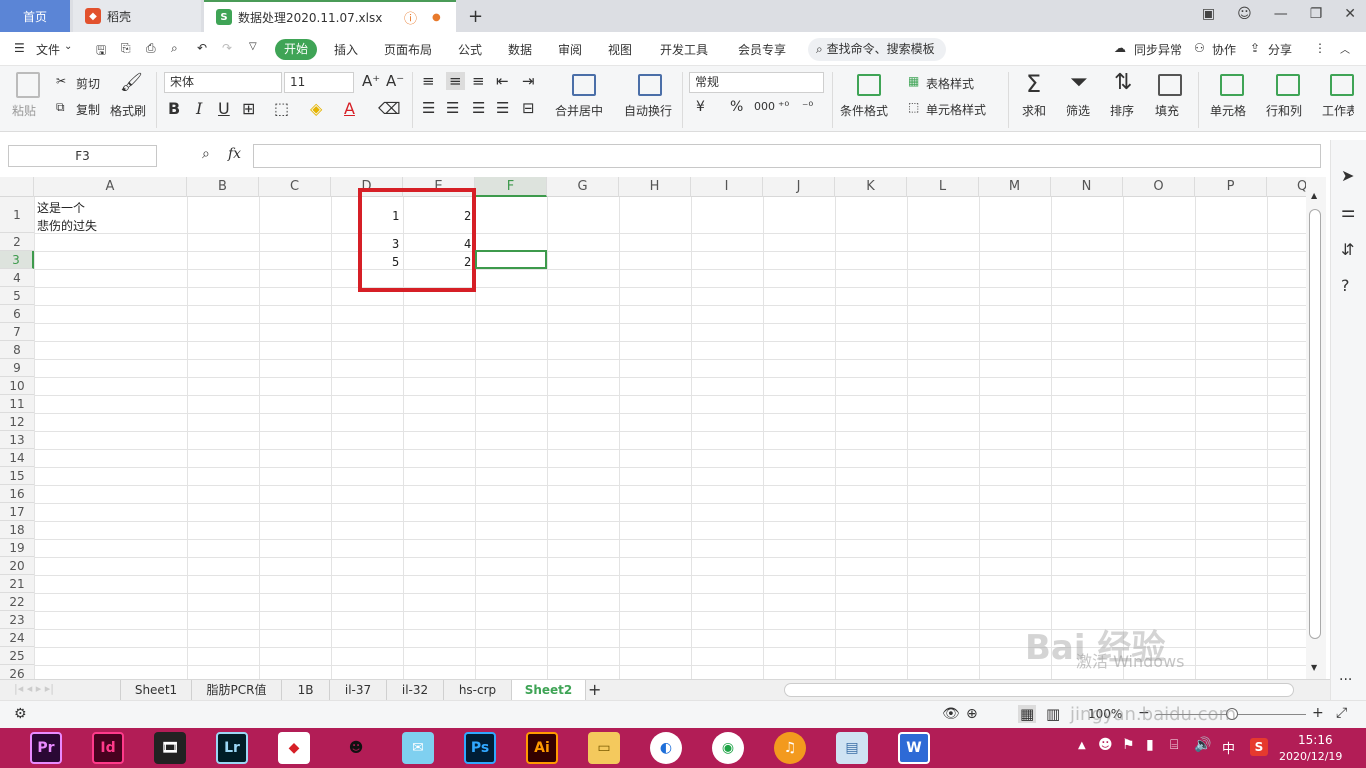 This screenshot has width=1366, height=768. I want to click on tray-qq-icon: ☻, so click(1105, 745).